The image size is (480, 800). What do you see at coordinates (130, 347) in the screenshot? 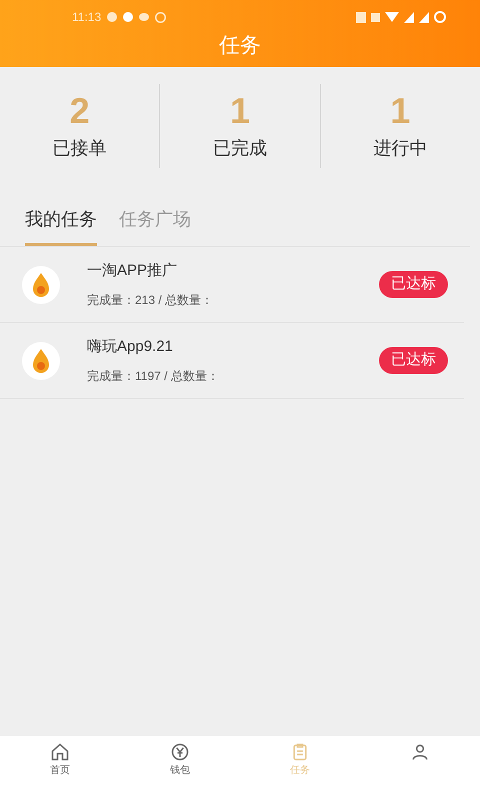
I see `task-title: 嗨玩App9.21` at bounding box center [130, 347].